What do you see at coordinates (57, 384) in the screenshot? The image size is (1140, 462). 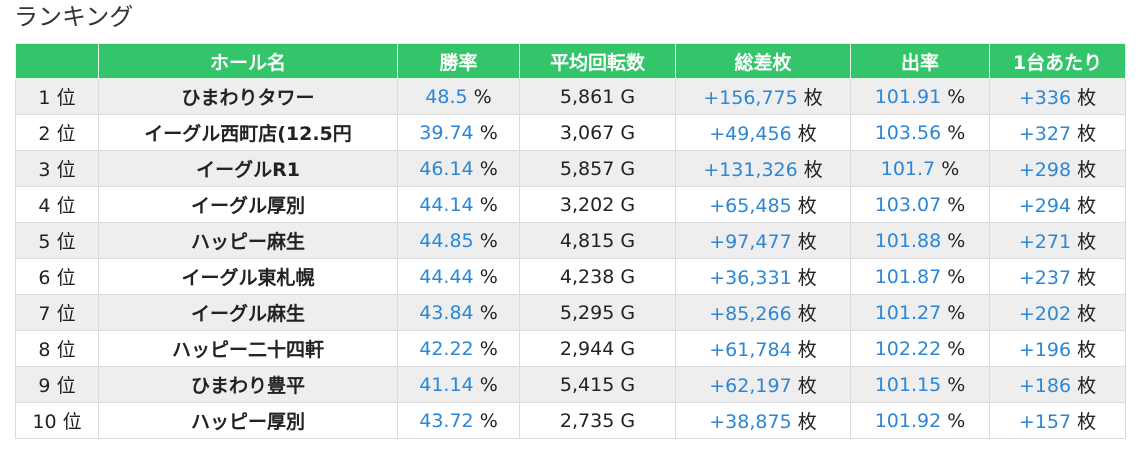 I see `rank-cell: 9 位` at bounding box center [57, 384].